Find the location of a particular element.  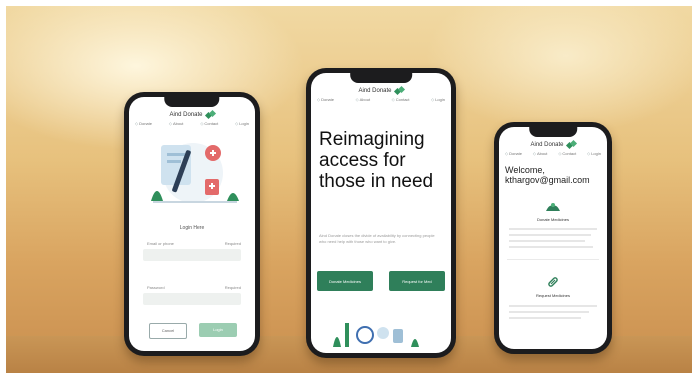

login-title: Login Here is located at coordinates (192, 228).